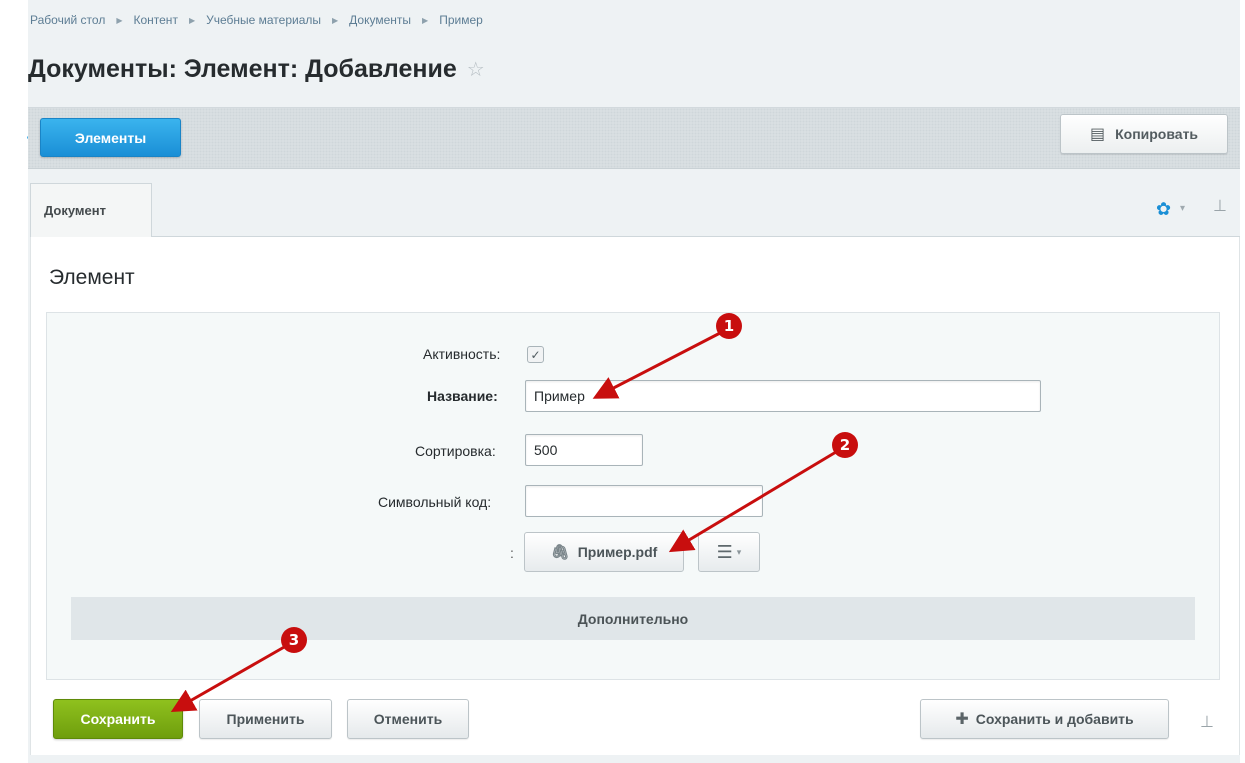  Describe the element at coordinates (729, 326) in the screenshot. I see `annotation-badge-1: 1` at that location.